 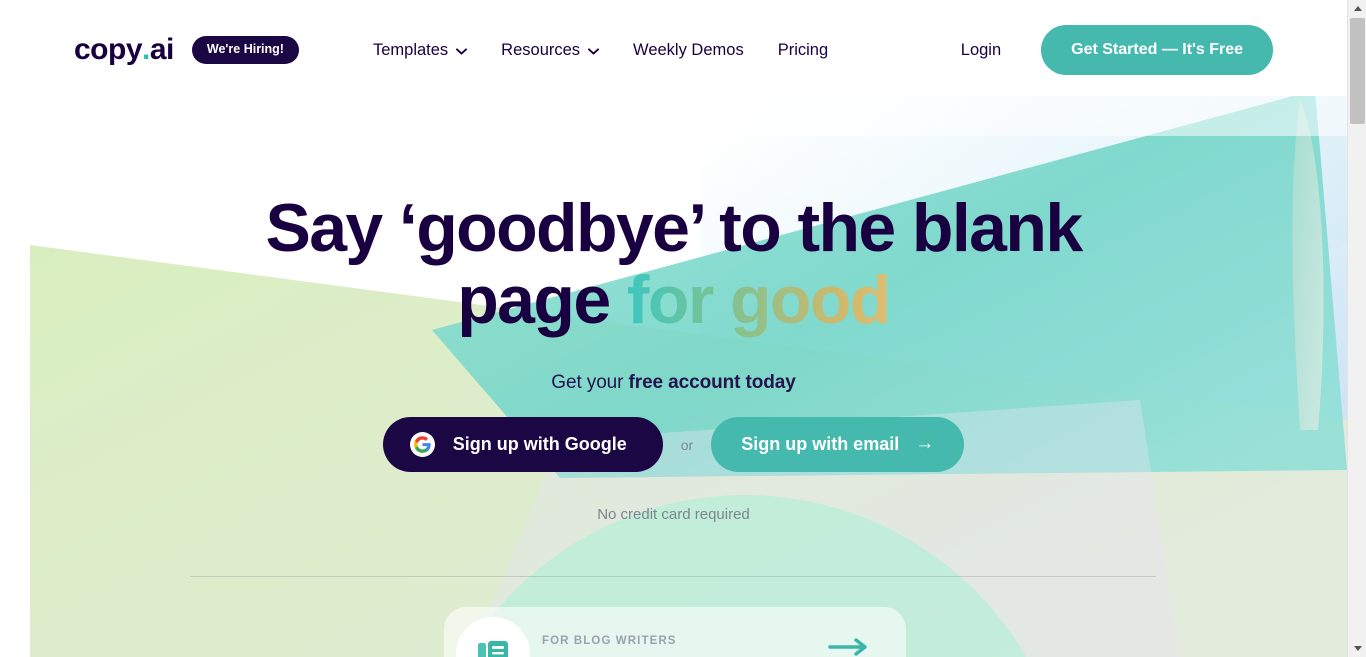 I want to click on hero-subheading: Get your free account today, so click(x=673, y=383).